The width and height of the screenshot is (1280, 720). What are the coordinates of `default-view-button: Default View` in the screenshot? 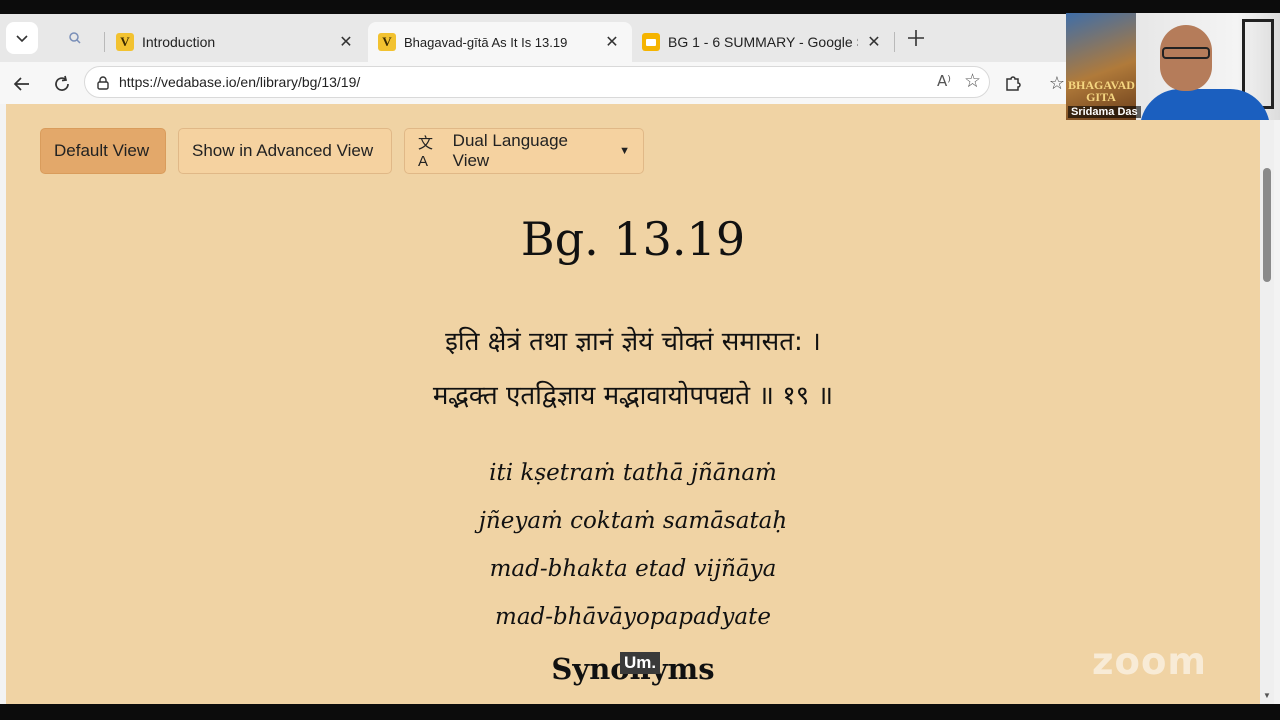 It's located at (103, 151).